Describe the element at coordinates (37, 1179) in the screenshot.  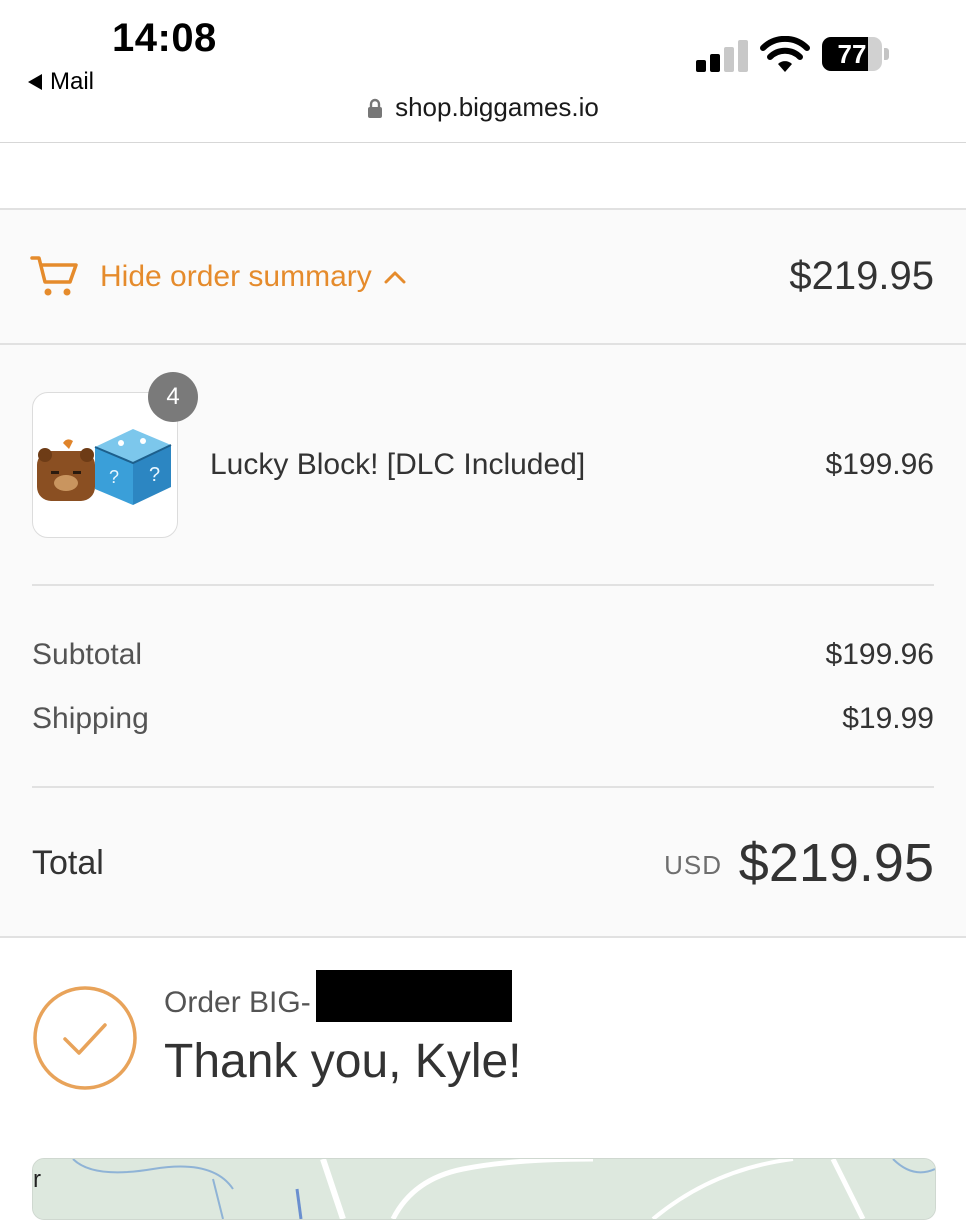
I see `map-edge-text: r` at that location.